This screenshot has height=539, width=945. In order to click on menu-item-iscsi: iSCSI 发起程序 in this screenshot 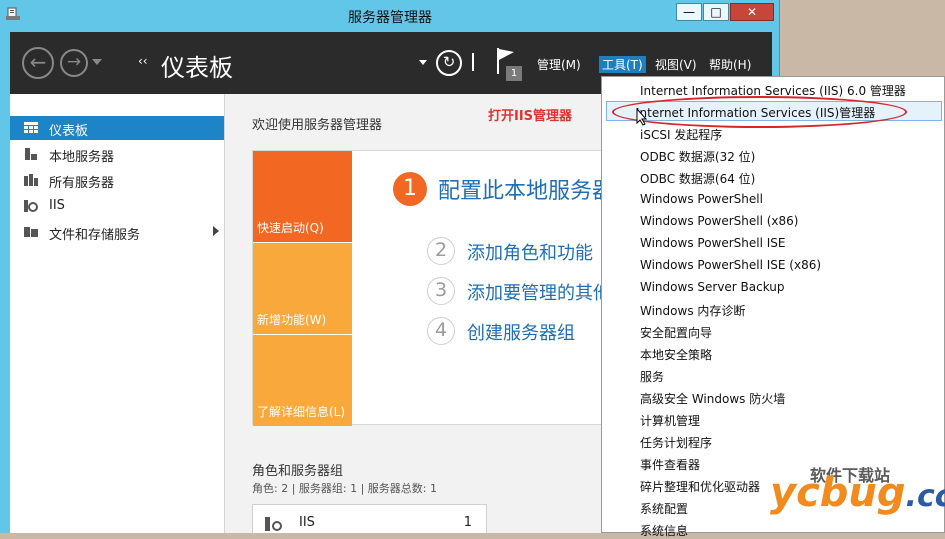, I will do `click(681, 134)`.